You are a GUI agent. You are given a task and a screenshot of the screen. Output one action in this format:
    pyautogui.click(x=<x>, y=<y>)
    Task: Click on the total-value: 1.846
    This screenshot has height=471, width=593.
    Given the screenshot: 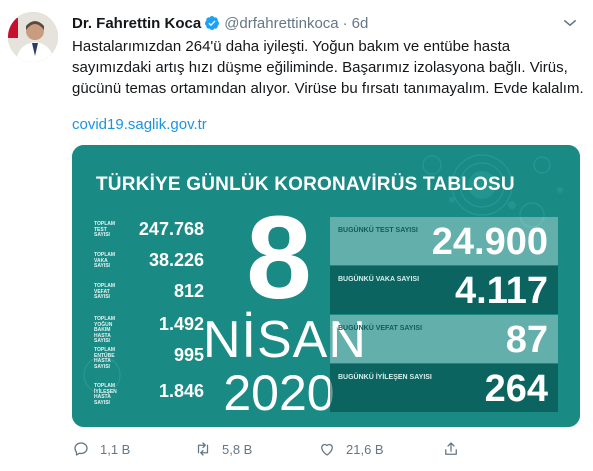 What is the action you would take?
    pyautogui.click(x=181, y=391)
    